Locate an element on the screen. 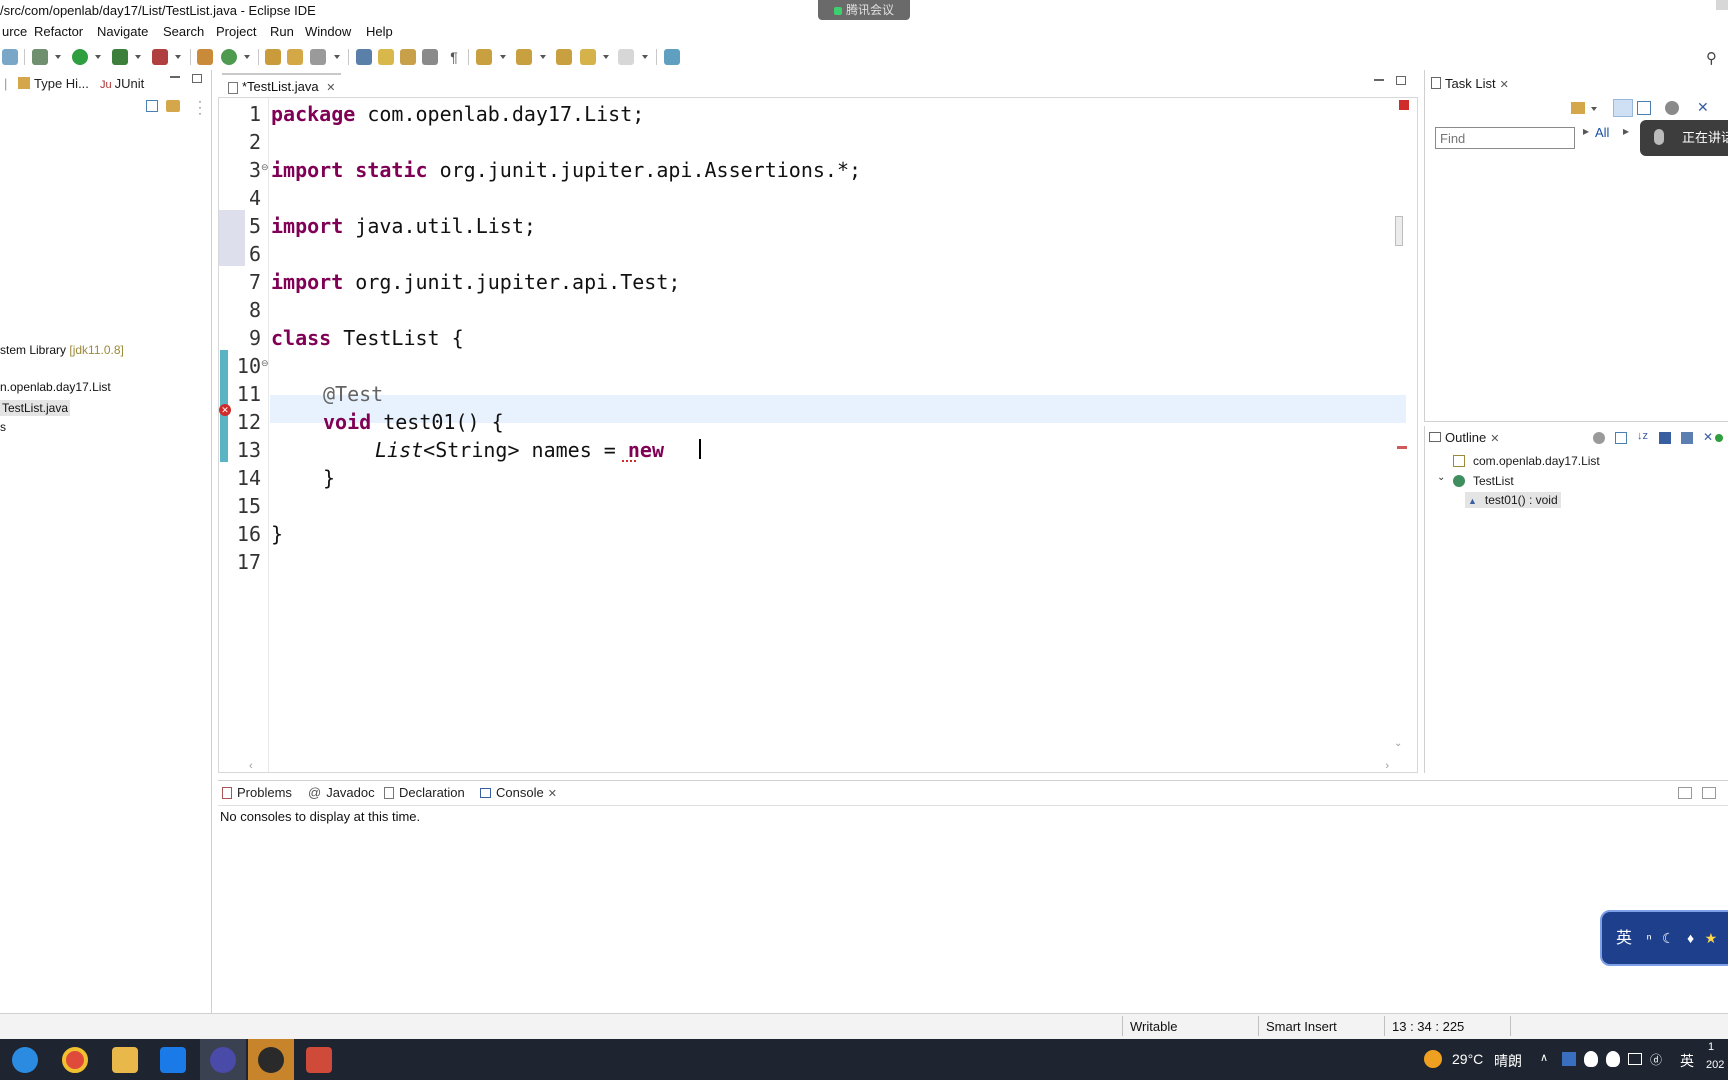 The image size is (1728, 1080). outline-item-class: TestList is located at coordinates (1483, 481).